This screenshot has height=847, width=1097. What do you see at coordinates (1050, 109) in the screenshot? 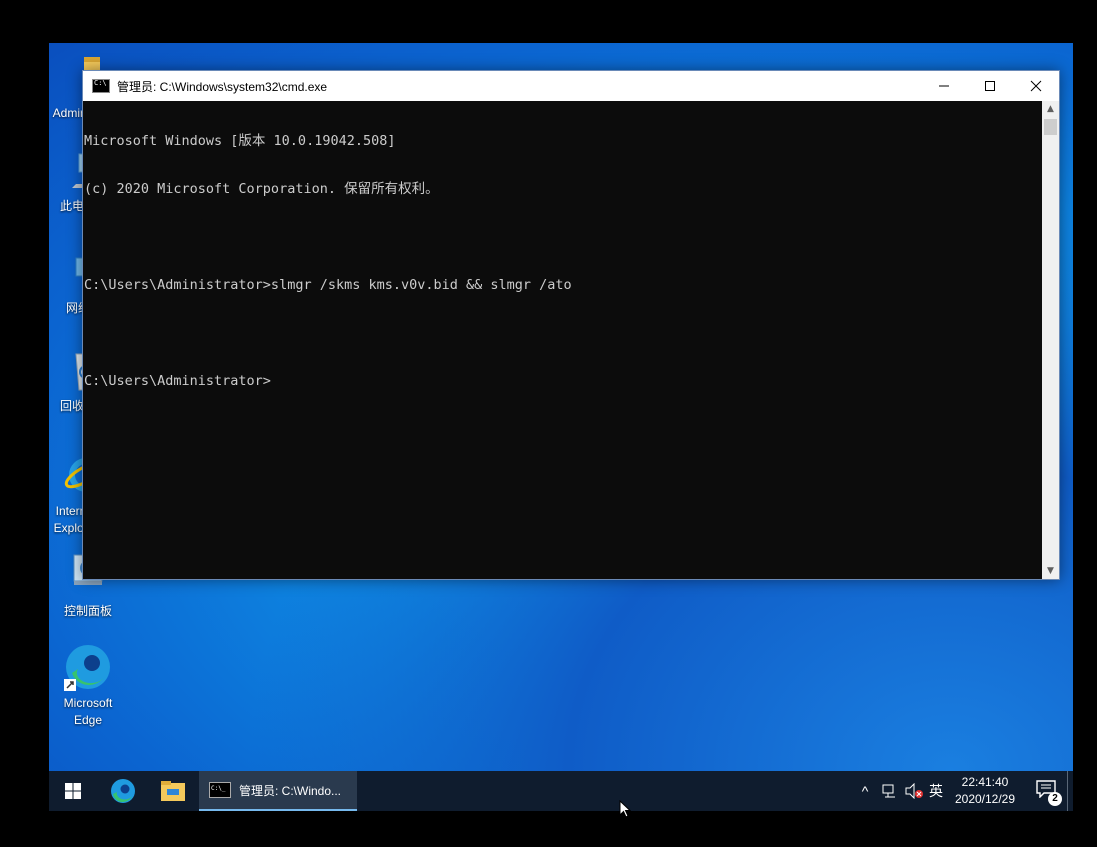
I see `scroll-up-icon: ▲` at bounding box center [1050, 109].